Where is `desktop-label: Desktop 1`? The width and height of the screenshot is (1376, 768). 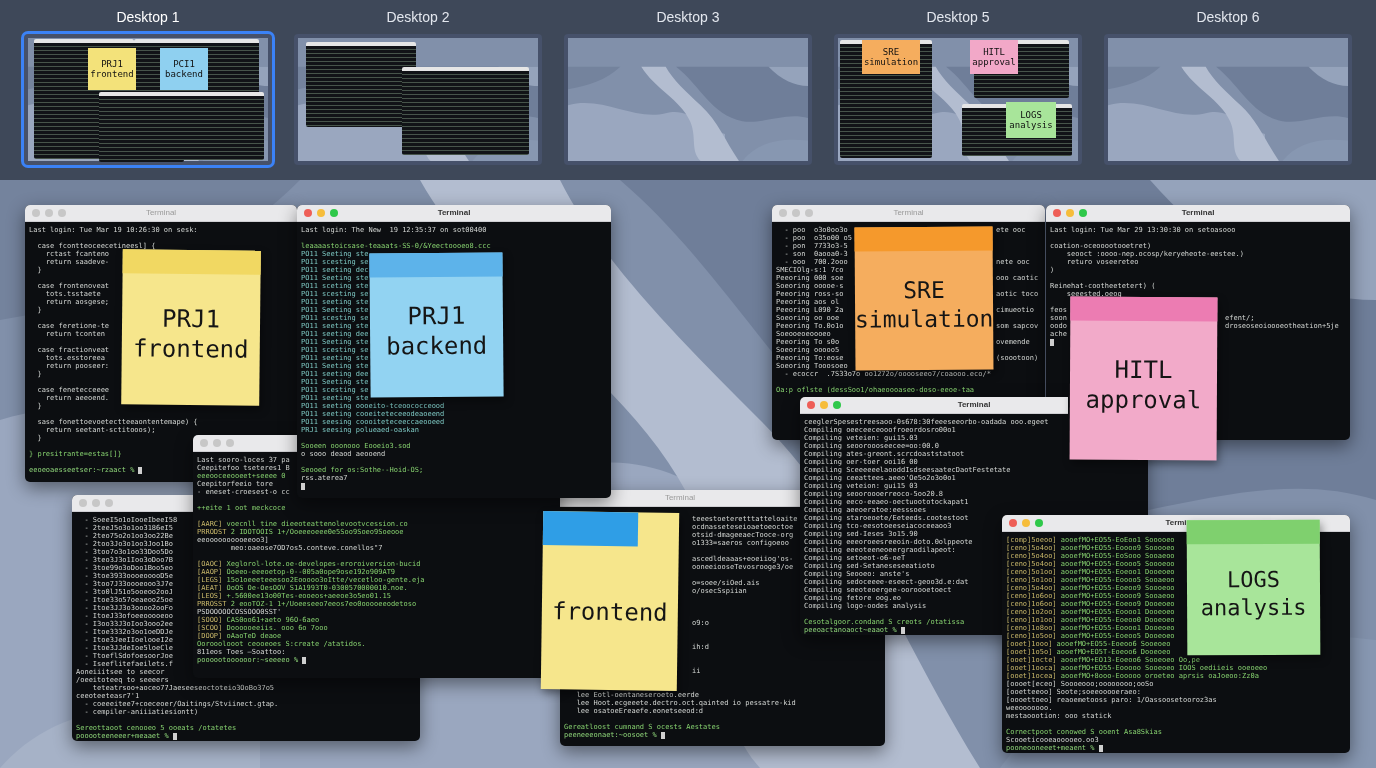 desktop-label: Desktop 1 is located at coordinates (148, 17).